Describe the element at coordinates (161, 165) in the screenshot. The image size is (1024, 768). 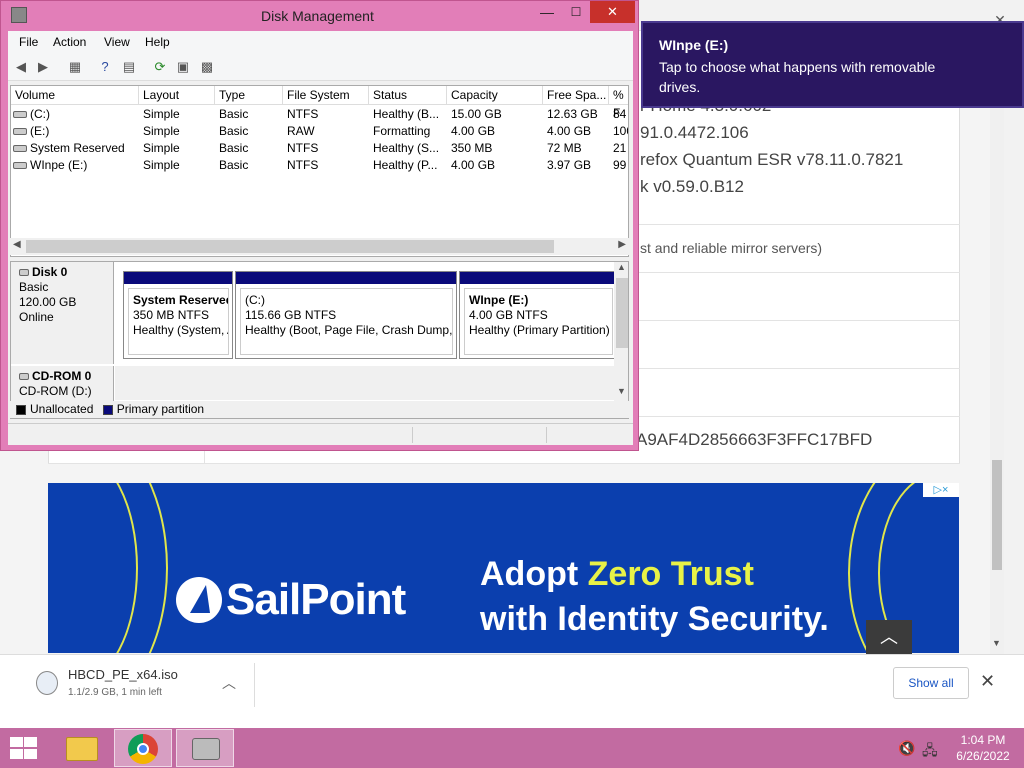
I see `layout-cell: Simple` at that location.